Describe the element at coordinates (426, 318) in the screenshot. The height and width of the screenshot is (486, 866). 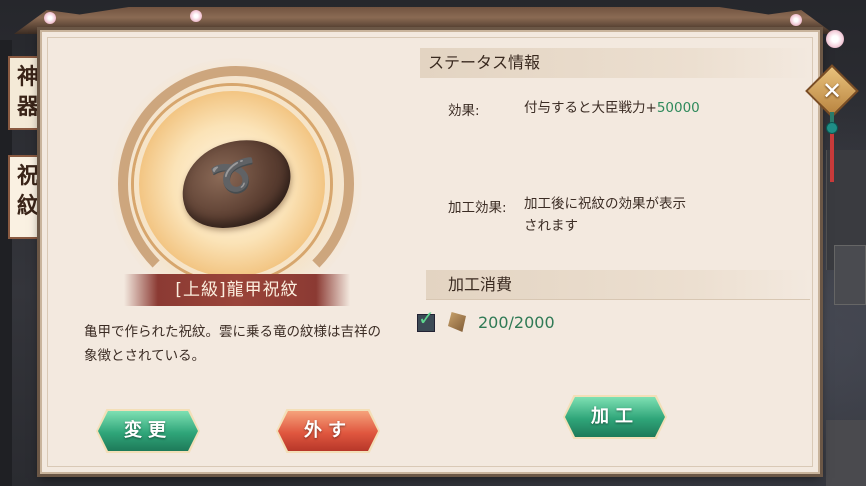
I see `checkmark-icon: ✓` at that location.